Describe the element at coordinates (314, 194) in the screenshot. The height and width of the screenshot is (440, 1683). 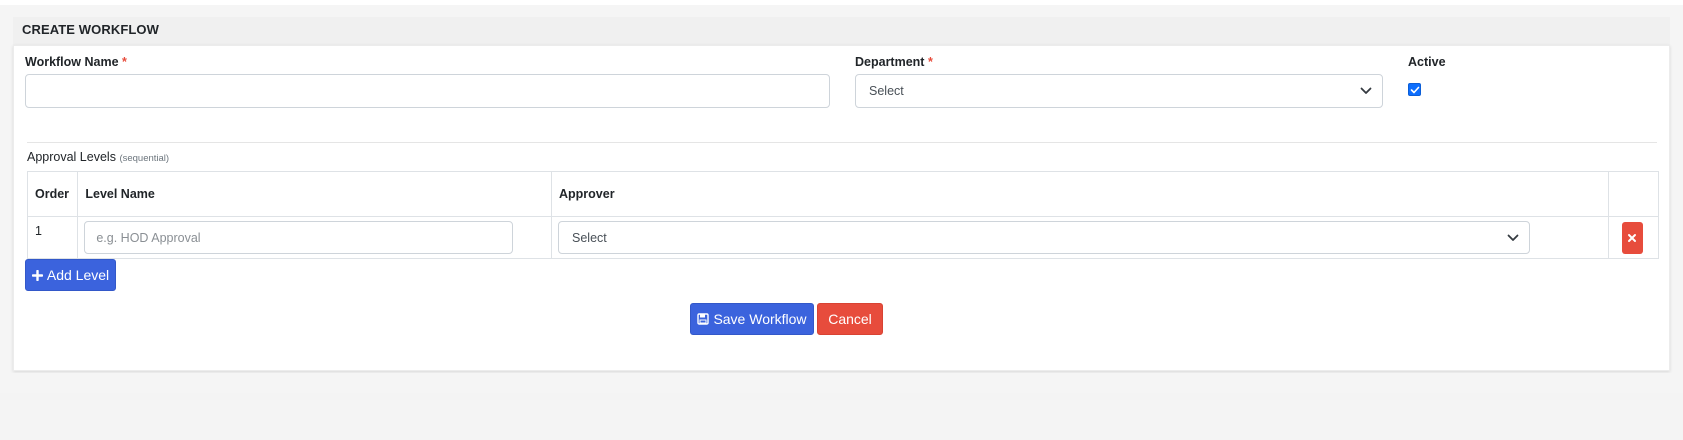
I see `column-header-level-name: Level Name` at that location.